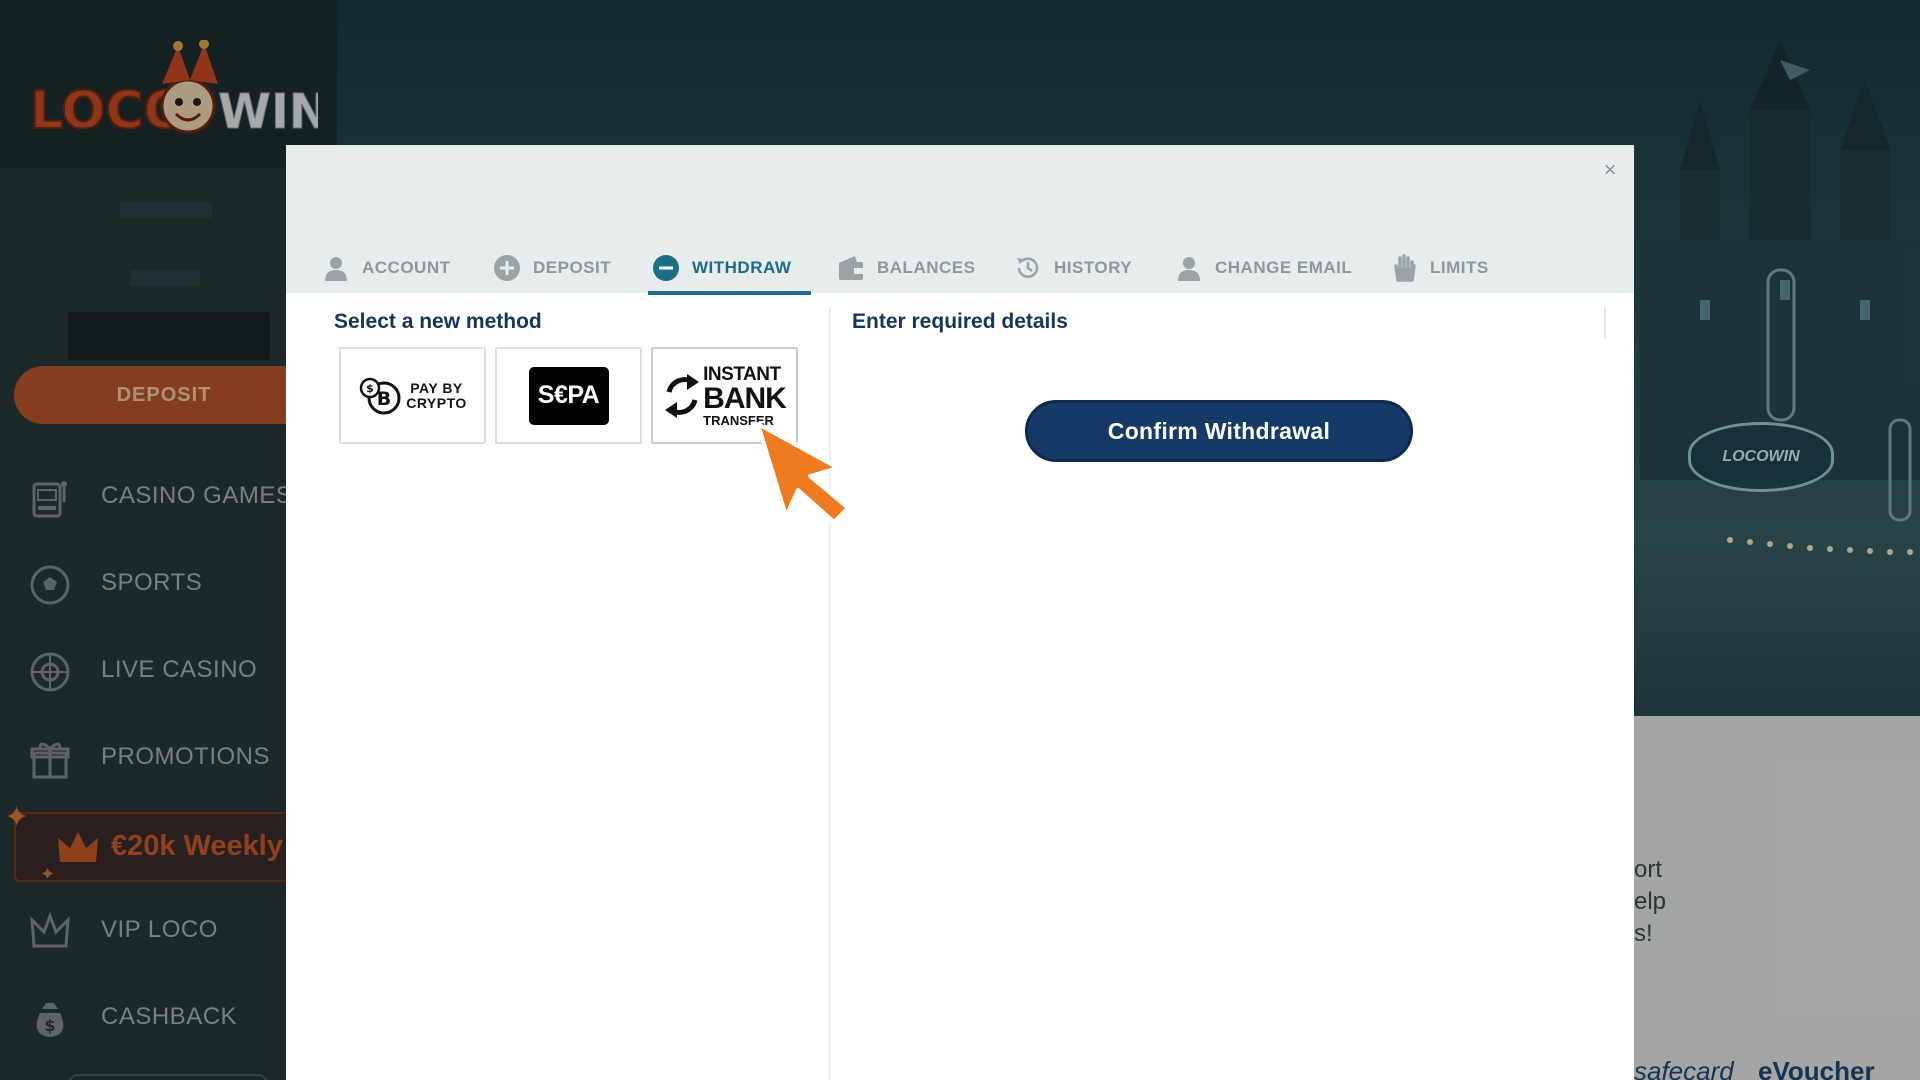 This screenshot has height=1080, width=1920. I want to click on tab-limits: LIMITS, so click(1439, 268).